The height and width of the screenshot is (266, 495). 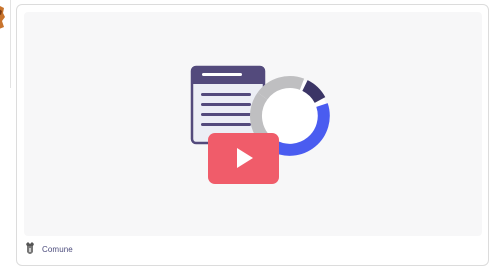 I want to click on video-play-icon, so click(x=243, y=158).